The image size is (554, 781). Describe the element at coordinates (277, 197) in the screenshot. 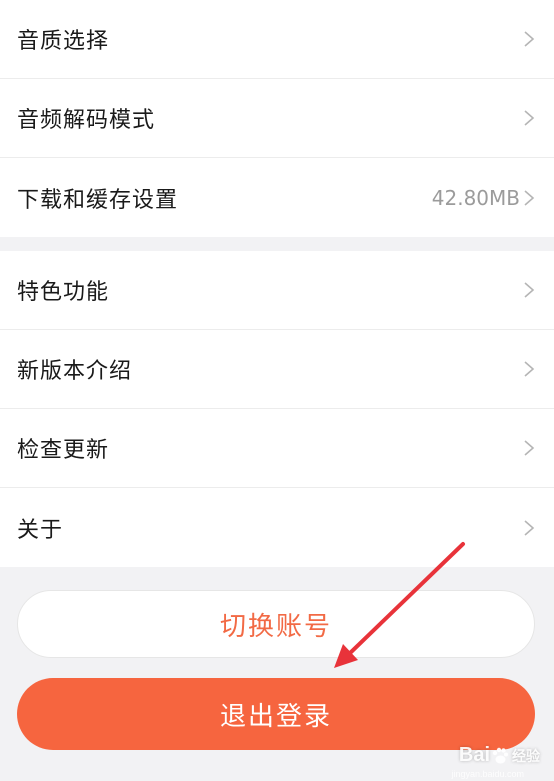

I see `settings-row-download-cache: 下载和缓存设置 42.80MB` at that location.